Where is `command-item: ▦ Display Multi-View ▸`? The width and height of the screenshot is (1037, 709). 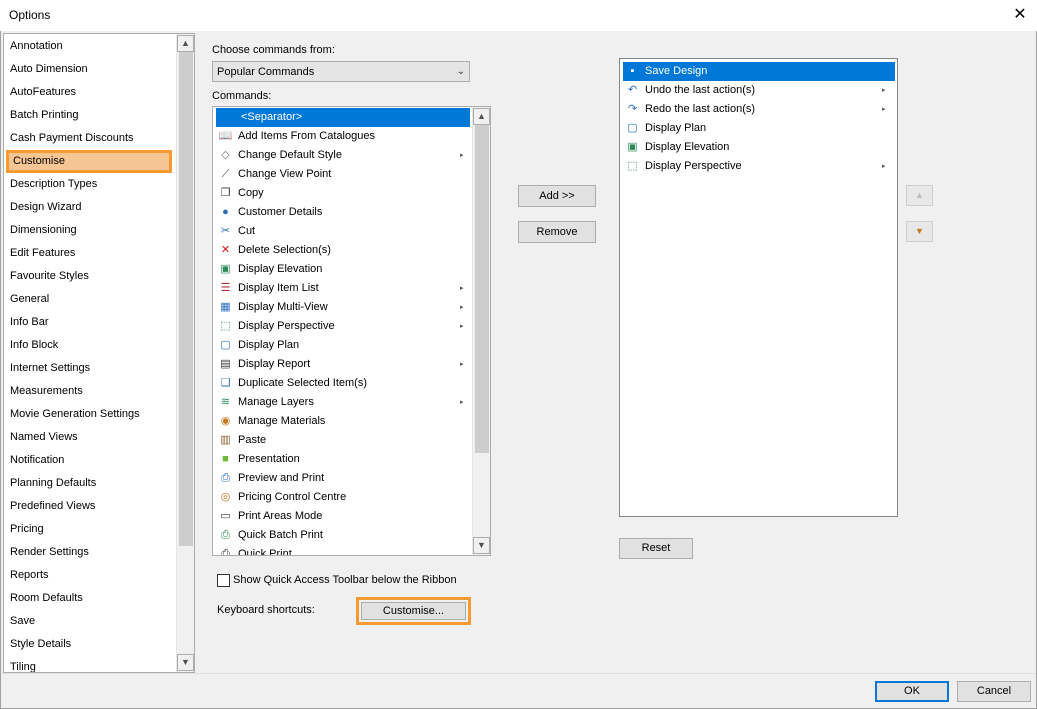 command-item: ▦ Display Multi-View ▸ is located at coordinates (343, 307).